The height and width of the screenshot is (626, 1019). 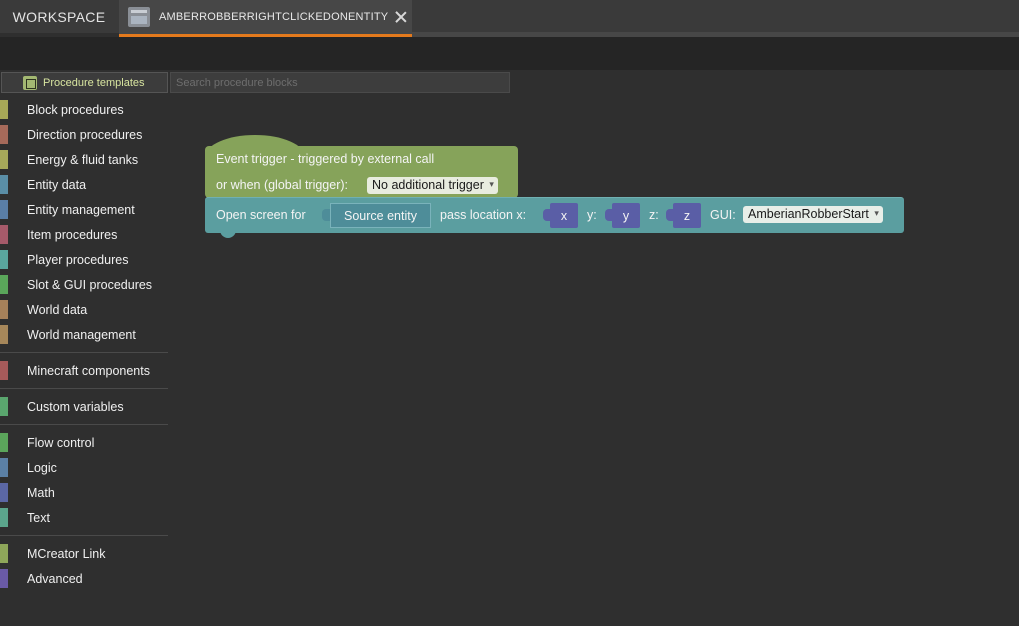 What do you see at coordinates (84, 578) in the screenshot?
I see `sidebar-item-advanced: Advanced` at bounding box center [84, 578].